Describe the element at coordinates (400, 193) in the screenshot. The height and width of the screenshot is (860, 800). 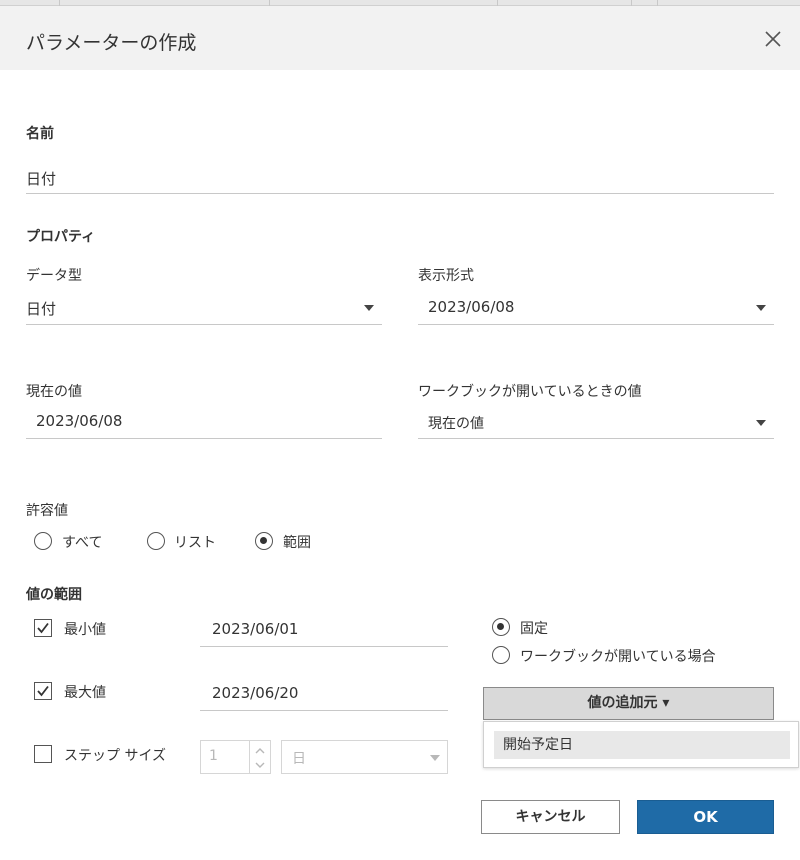
I see `name-input-underline` at that location.